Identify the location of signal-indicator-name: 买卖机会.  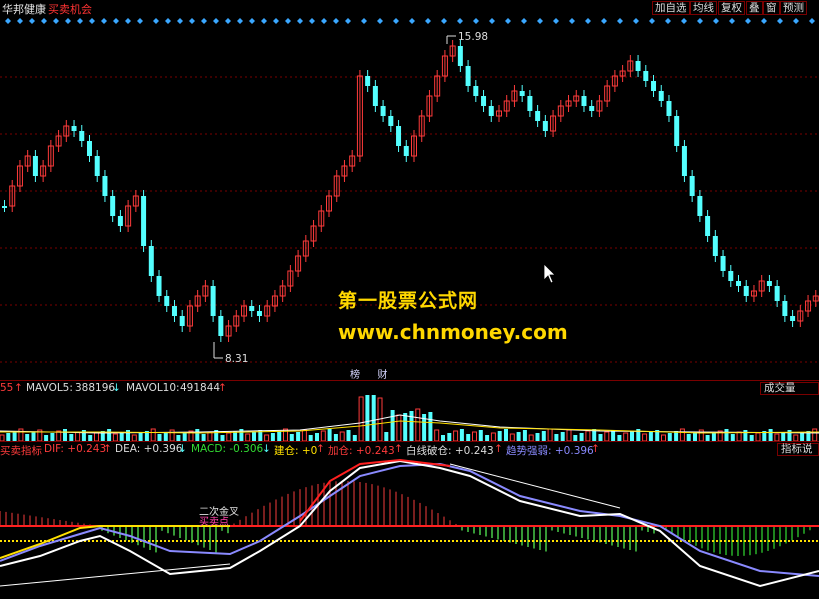
(70, 9).